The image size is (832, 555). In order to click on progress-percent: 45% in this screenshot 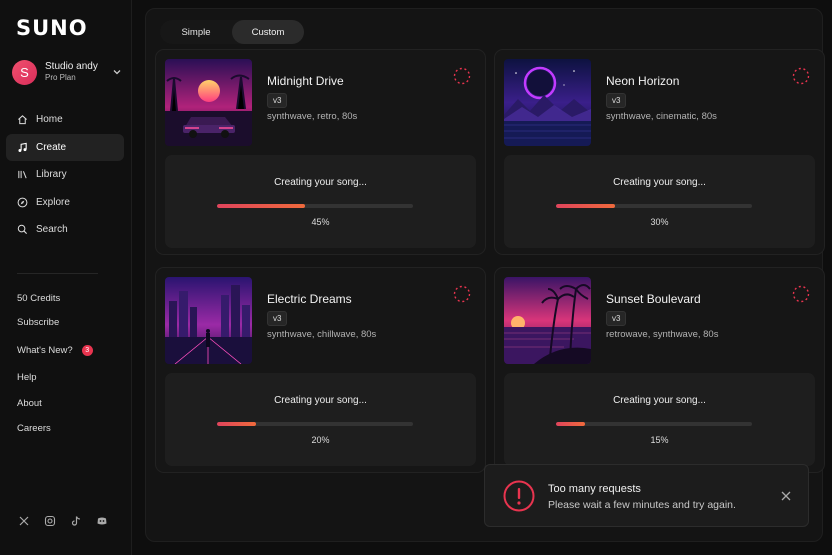, I will do `click(320, 222)`.